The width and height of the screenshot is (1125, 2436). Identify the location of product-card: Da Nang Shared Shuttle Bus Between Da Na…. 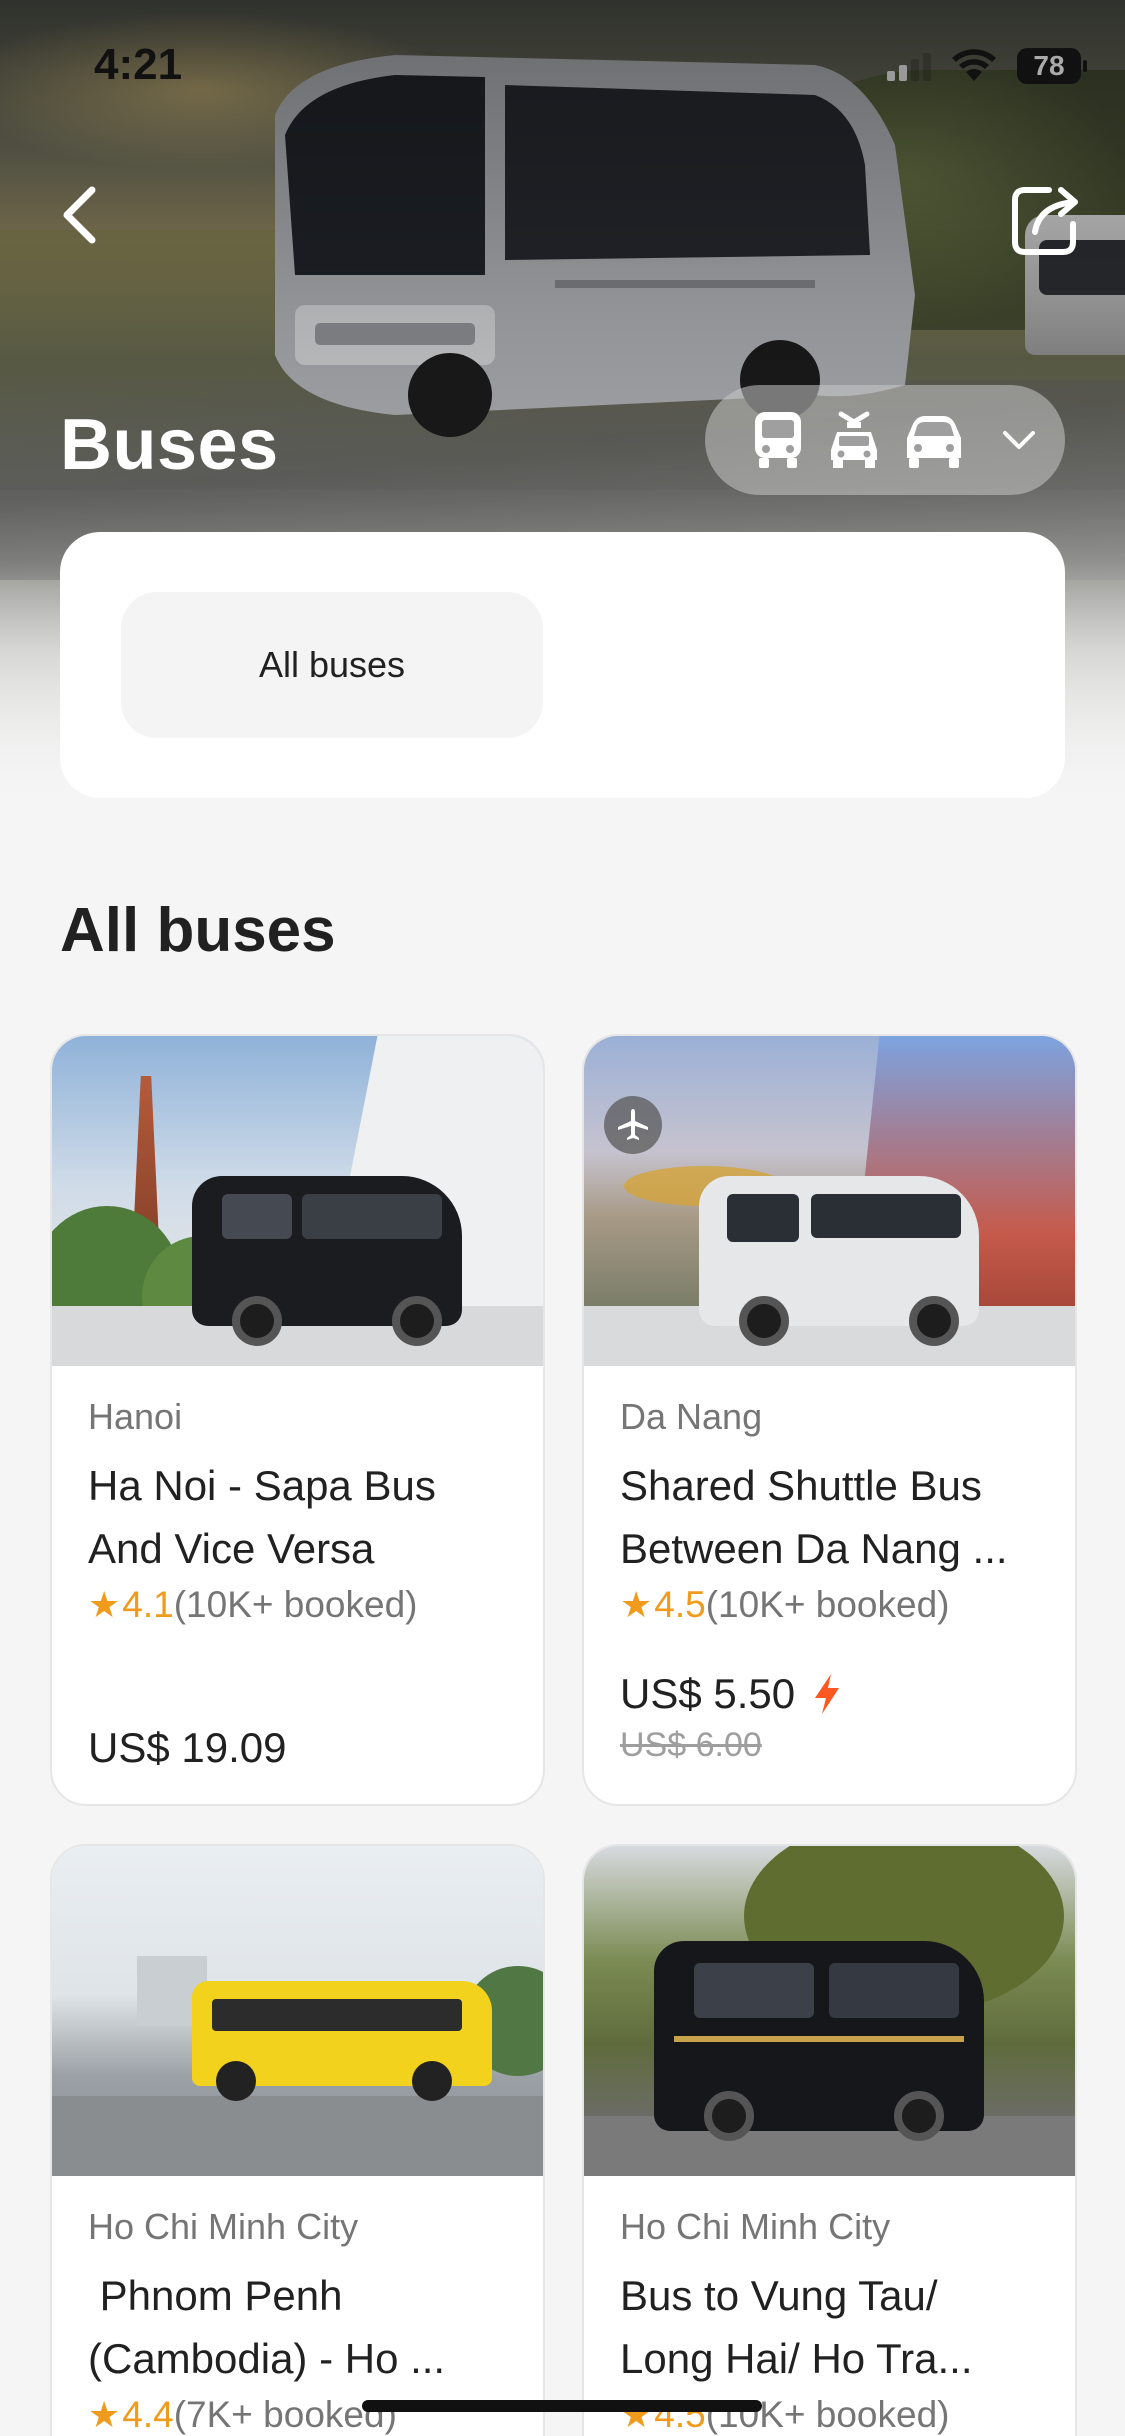
(829, 1420).